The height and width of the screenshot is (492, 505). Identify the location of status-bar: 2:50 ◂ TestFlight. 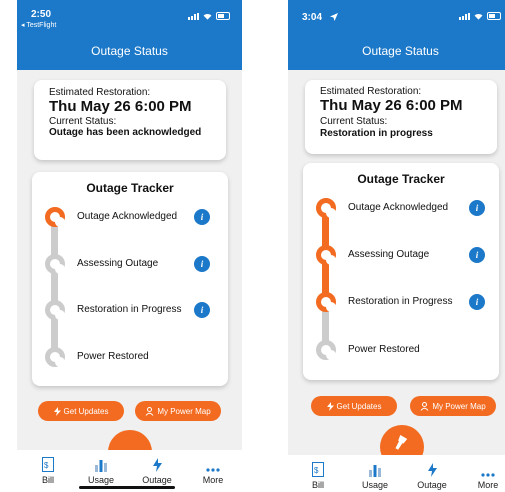
(129, 16).